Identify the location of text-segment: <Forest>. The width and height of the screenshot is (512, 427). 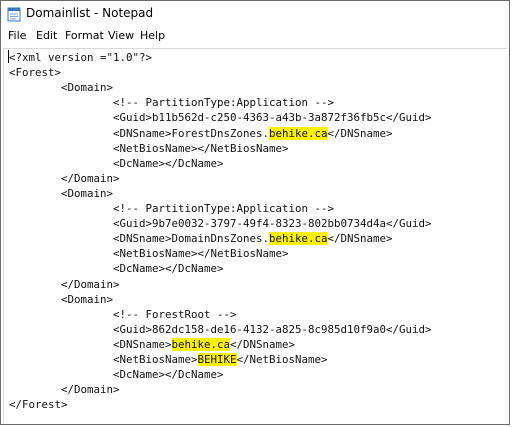
(35, 73).